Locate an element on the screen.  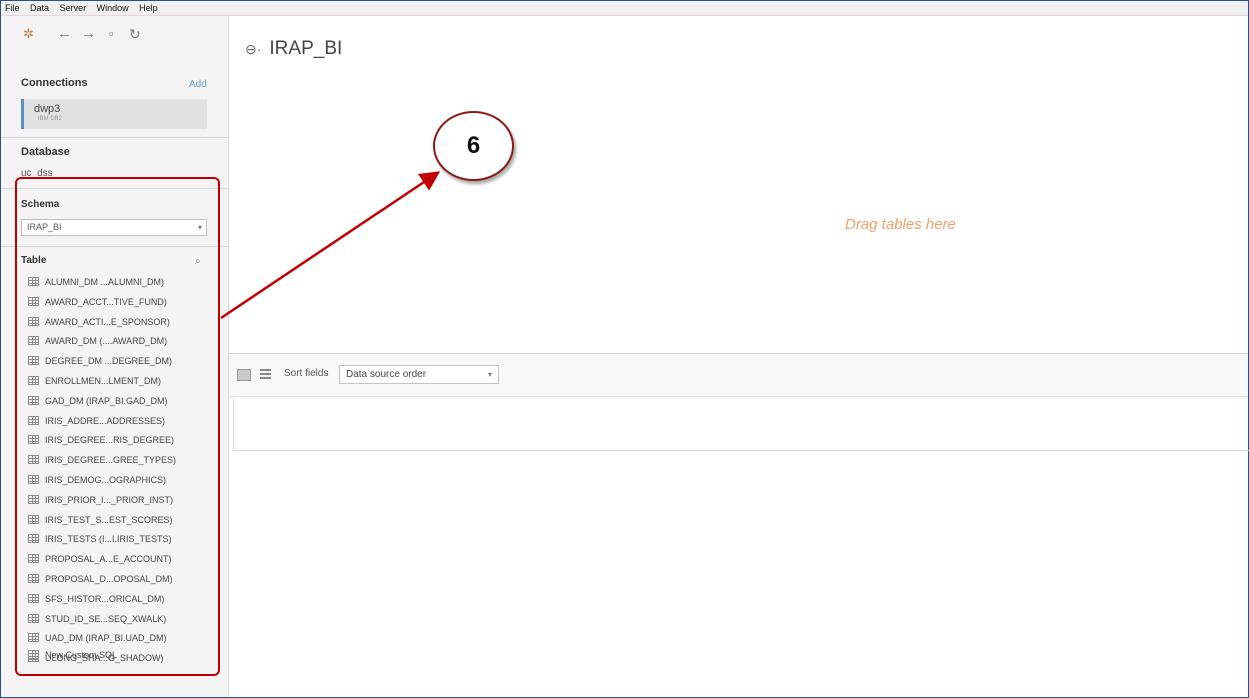
annotation-arrow-line is located at coordinates (330, 245).